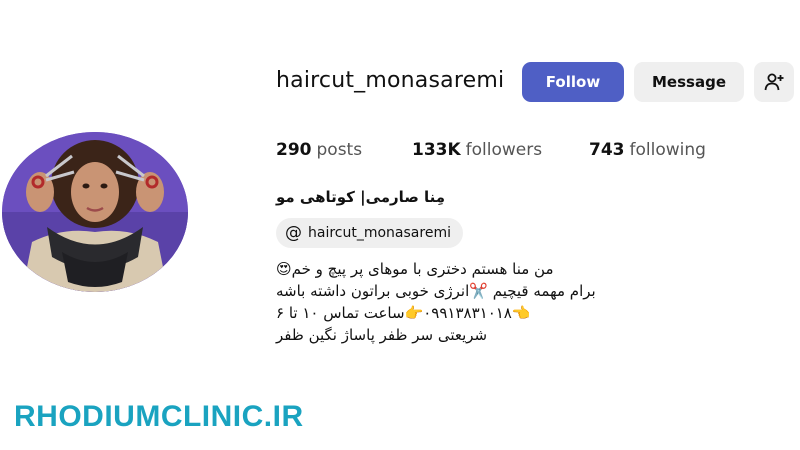 The image size is (800, 450). What do you see at coordinates (382, 335) in the screenshot?
I see `bio-line-4: شریعتی سر ظفر پاساژ نگین ظفر` at bounding box center [382, 335].